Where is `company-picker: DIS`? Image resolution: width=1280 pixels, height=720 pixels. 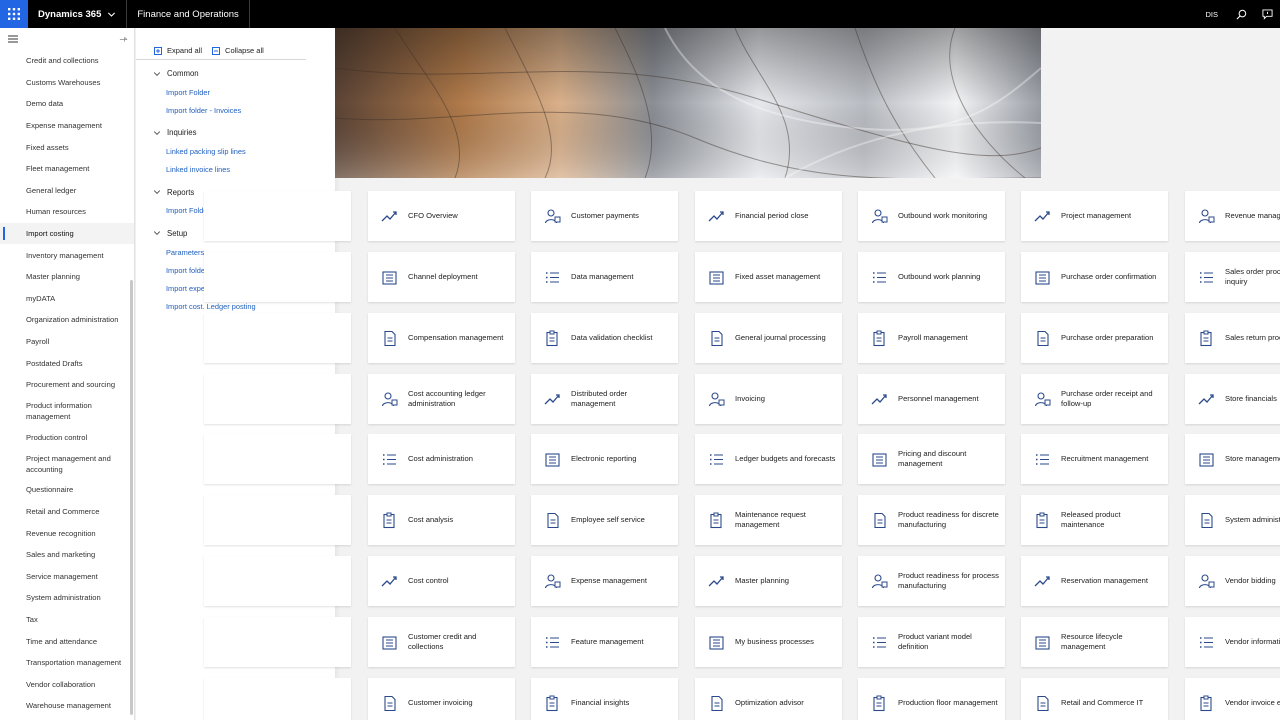 company-picker: DIS is located at coordinates (1211, 14).